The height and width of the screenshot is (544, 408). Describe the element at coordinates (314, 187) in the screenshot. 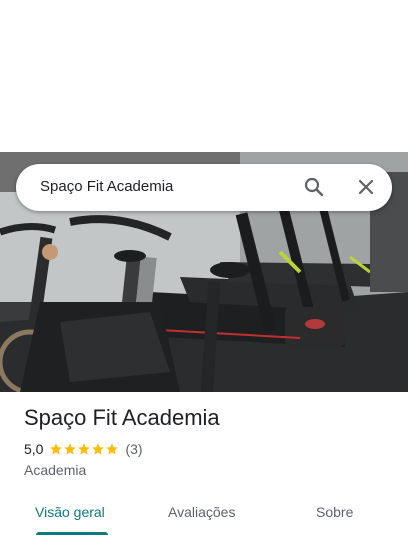

I see `search-icon` at that location.